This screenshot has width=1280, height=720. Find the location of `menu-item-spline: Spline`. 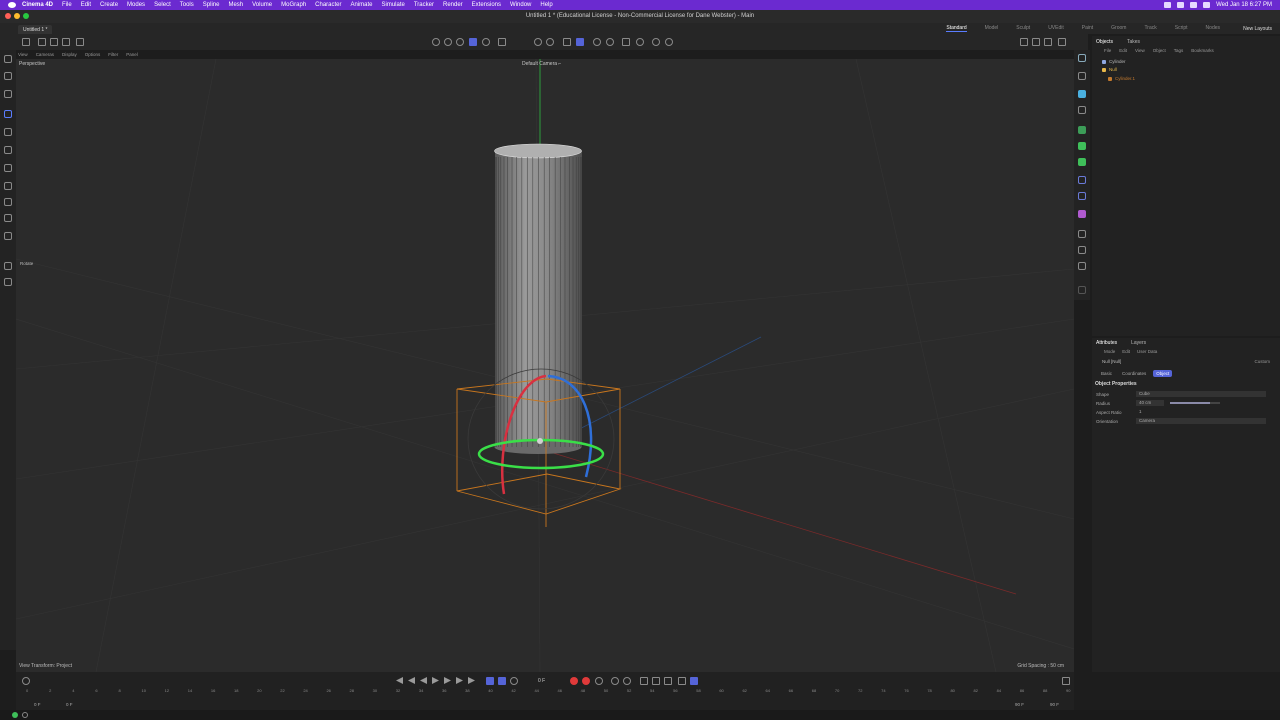

menu-item-spline: Spline is located at coordinates (211, 5).